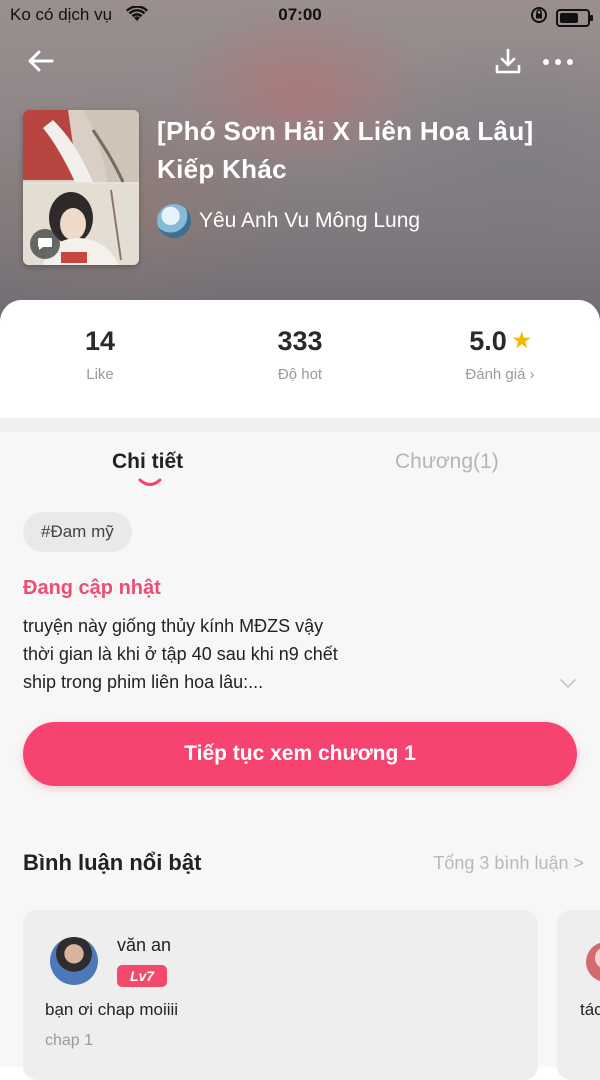  I want to click on stat-rating: 5.0 ★ Đánh giá ›, so click(500, 354).